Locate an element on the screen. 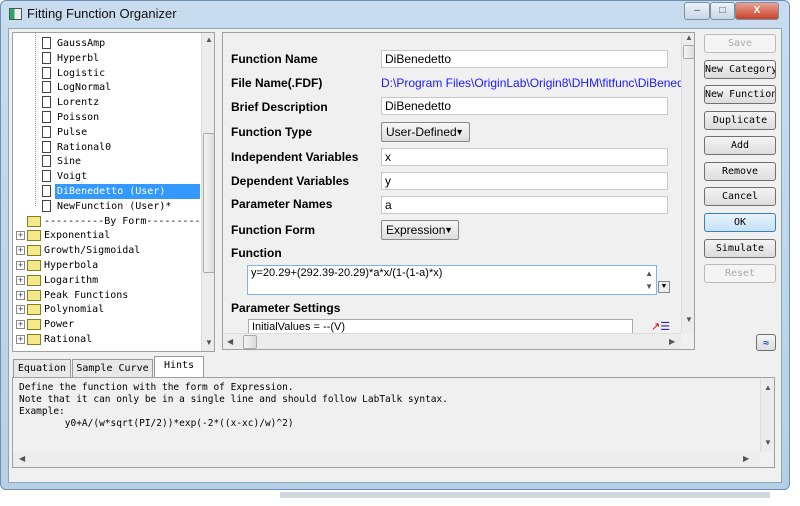 The image size is (800, 506). independent-variables-input: x is located at coordinates (524, 157).